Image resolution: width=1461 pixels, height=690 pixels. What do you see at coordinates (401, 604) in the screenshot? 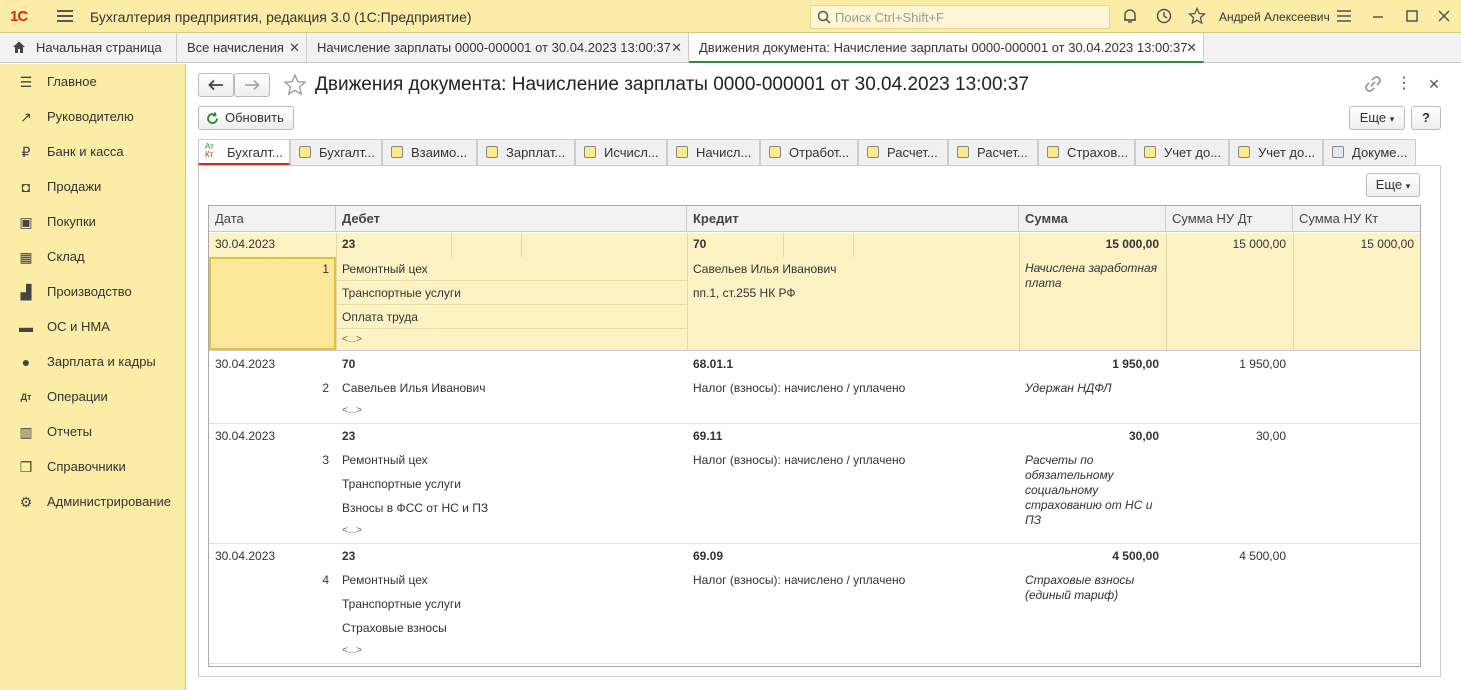
I see `cell-debit-subconto: Транспортные услуги` at bounding box center [401, 604].